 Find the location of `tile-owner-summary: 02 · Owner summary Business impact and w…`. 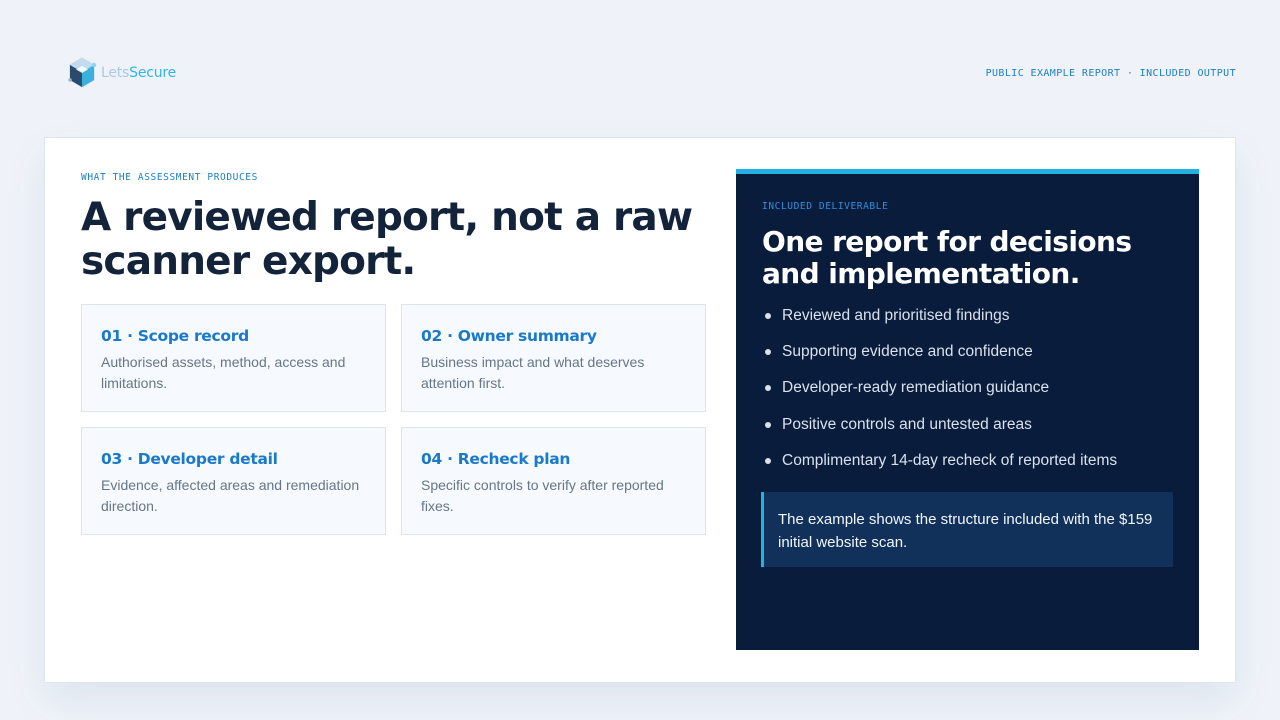

tile-owner-summary: 02 · Owner summary Business impact and w… is located at coordinates (553, 358).